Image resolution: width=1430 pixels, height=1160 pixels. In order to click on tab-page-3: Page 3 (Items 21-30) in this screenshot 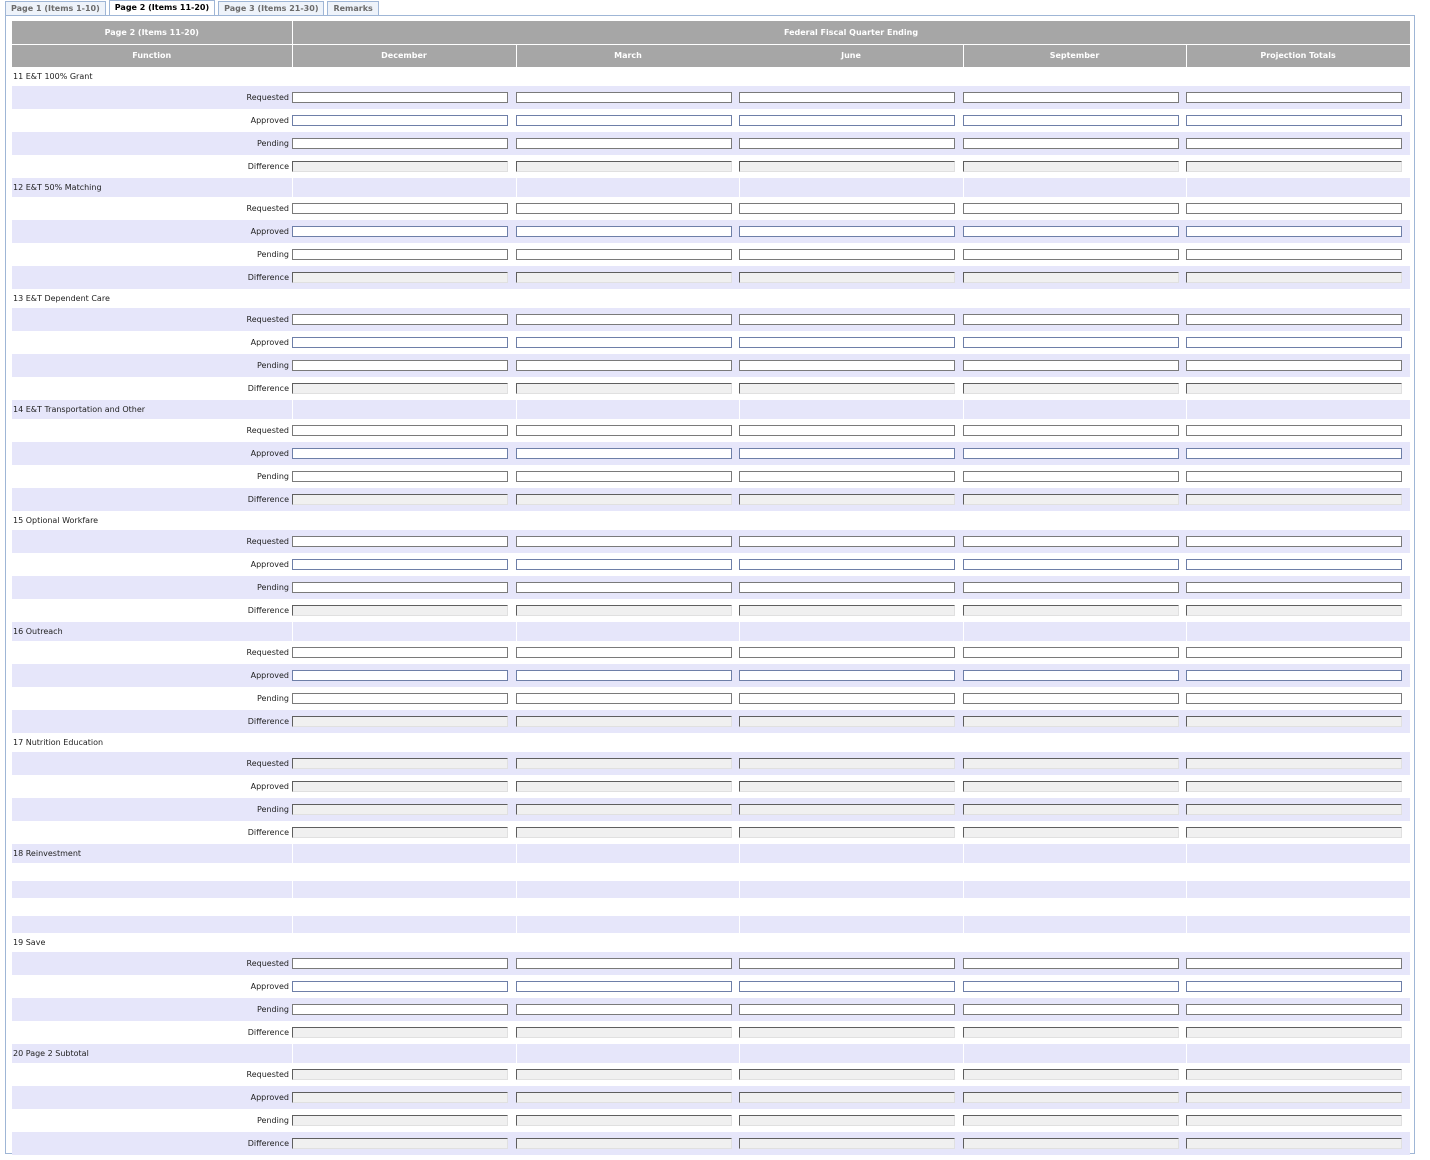, I will do `click(271, 8)`.